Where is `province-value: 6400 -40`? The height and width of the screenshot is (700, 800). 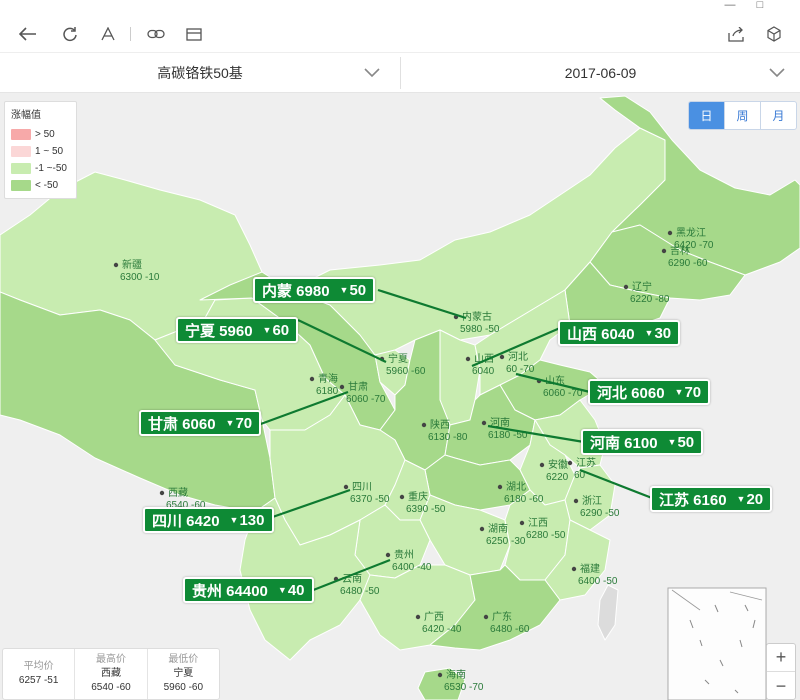
province-value: 6400 -40 is located at coordinates (412, 567).